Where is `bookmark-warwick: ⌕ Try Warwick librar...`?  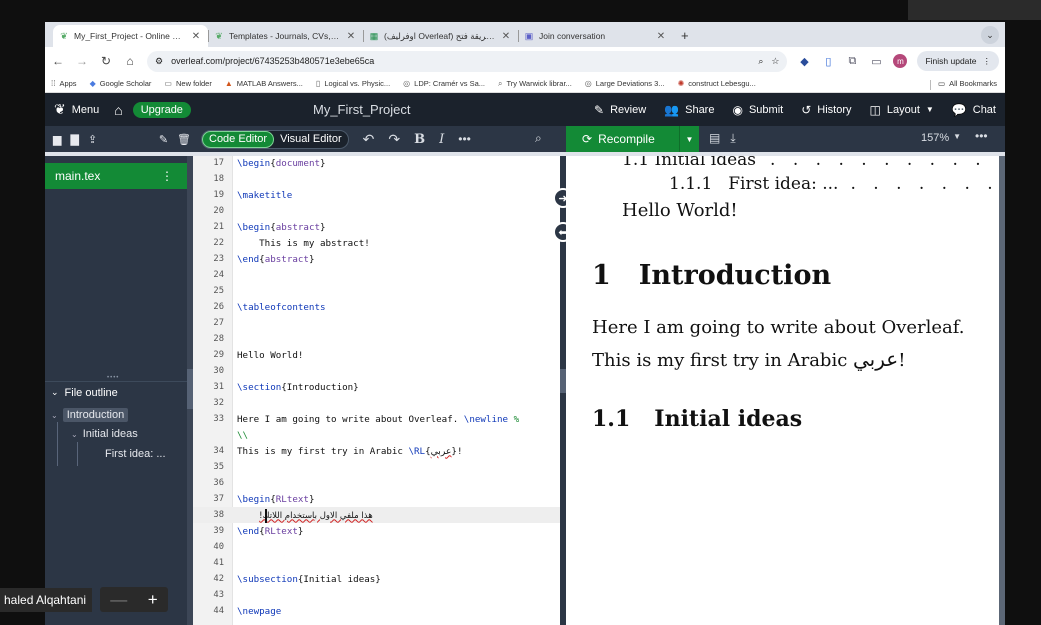 bookmark-warwick: ⌕ Try Warwick librar... is located at coordinates (535, 84).